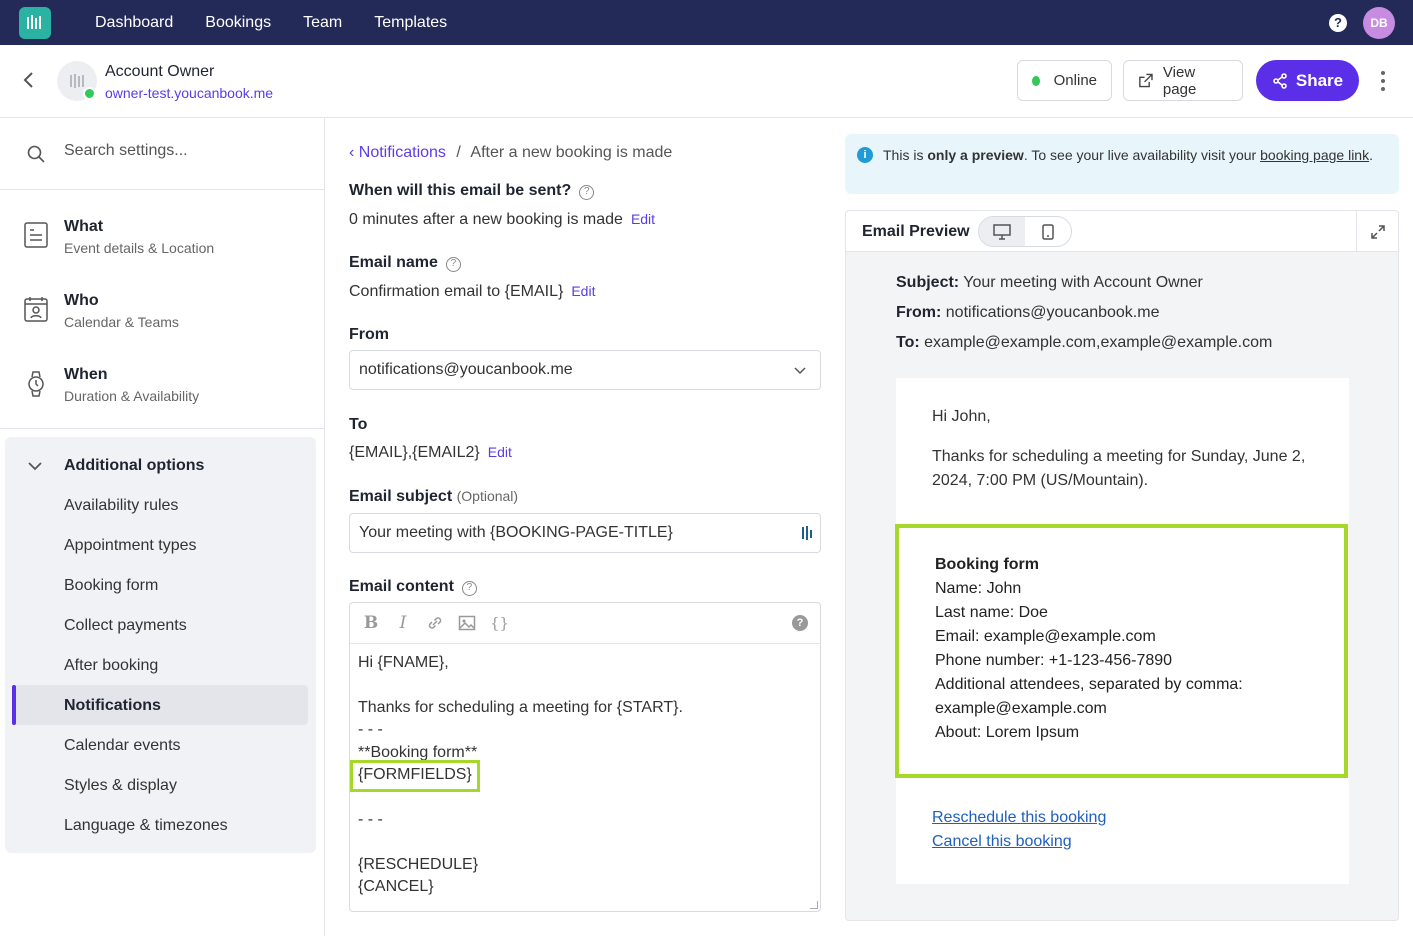 The width and height of the screenshot is (1413, 936). What do you see at coordinates (396, 886) in the screenshot?
I see `content-line: {CANCEL}` at bounding box center [396, 886].